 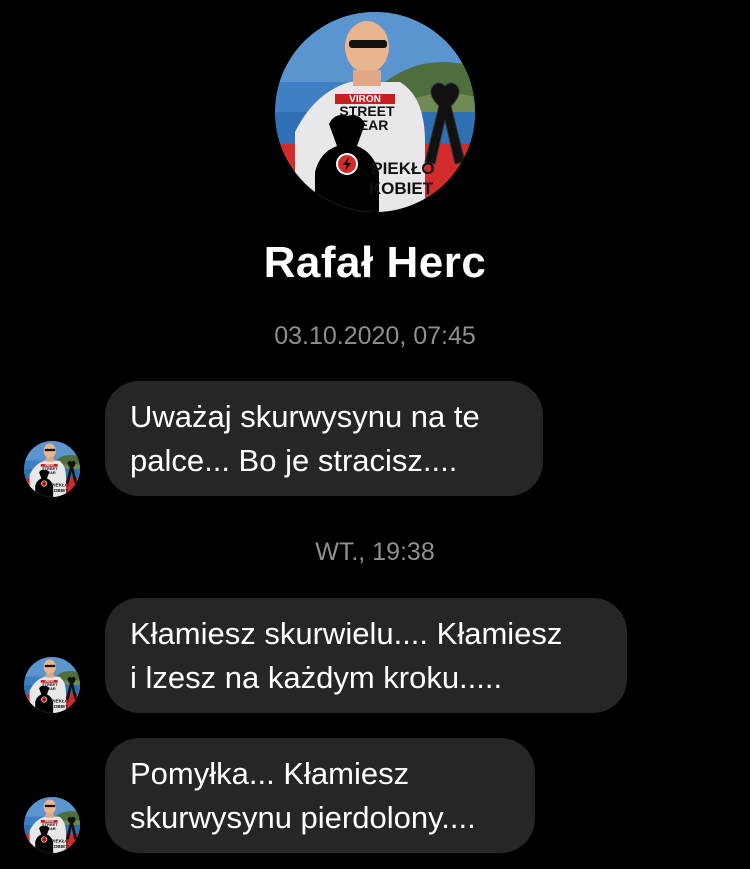 What do you see at coordinates (375, 336) in the screenshot?
I see `timestamp: 03.10.2020, 07:45` at bounding box center [375, 336].